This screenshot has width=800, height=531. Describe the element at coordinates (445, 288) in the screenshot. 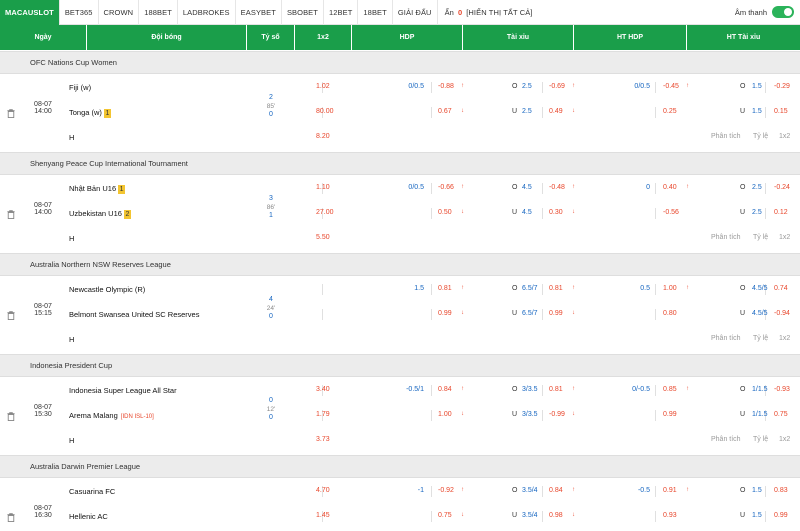

I see `hdp-home-odds: 0.81` at that location.